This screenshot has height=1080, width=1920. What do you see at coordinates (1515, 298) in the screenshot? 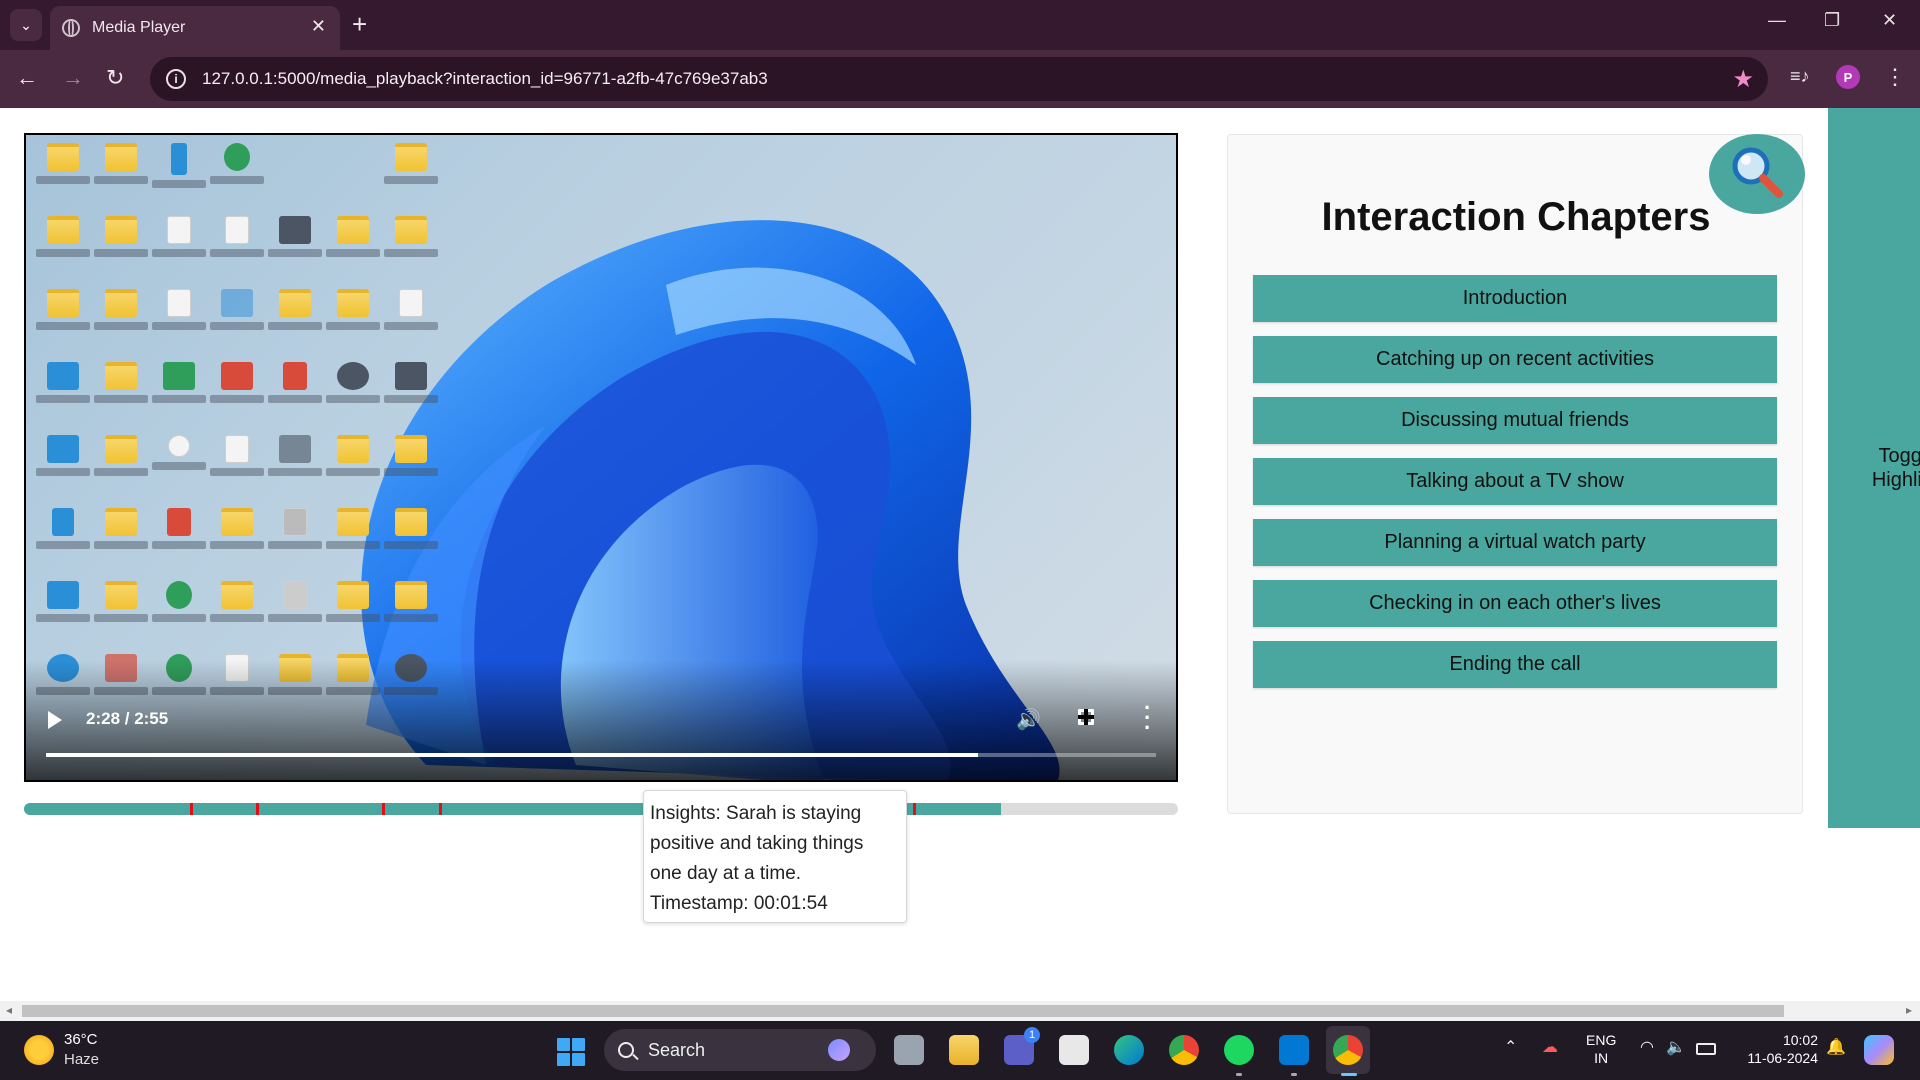
I see `chapter-button: Introduction` at bounding box center [1515, 298].